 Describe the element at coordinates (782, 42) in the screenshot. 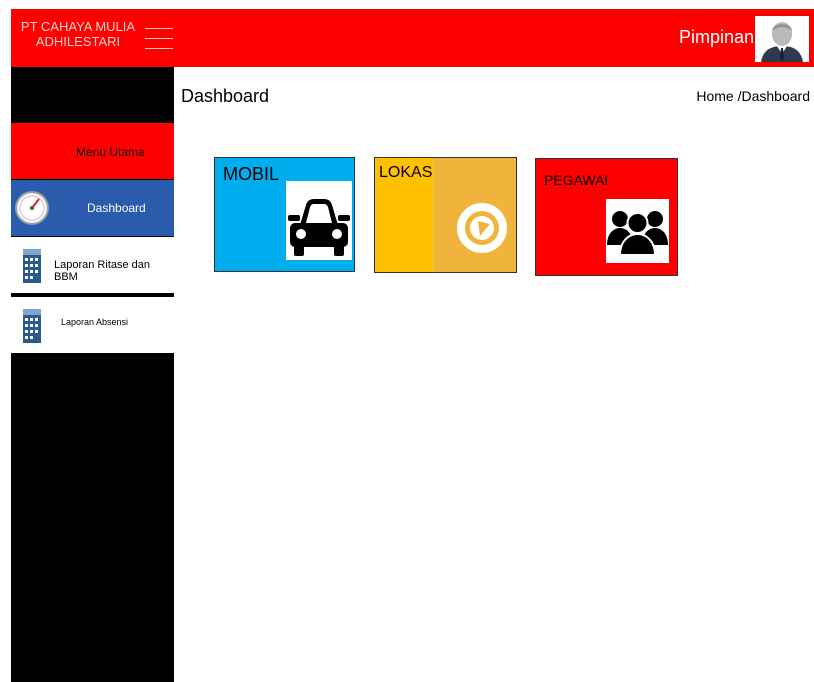

I see `user-avatar-icon` at that location.